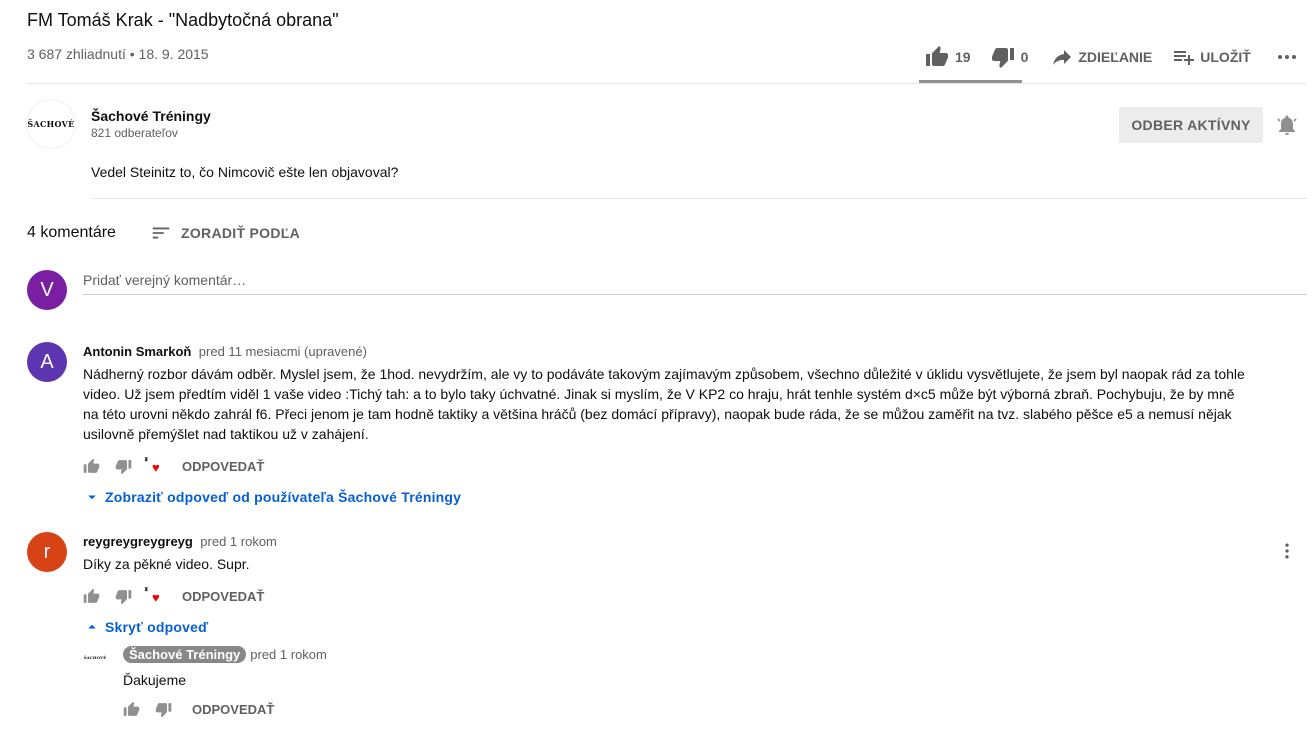 The image size is (1314, 736). I want to click on video-meta: 3 687 zhliadnutí • 18. 9. 2015, so click(118, 54).